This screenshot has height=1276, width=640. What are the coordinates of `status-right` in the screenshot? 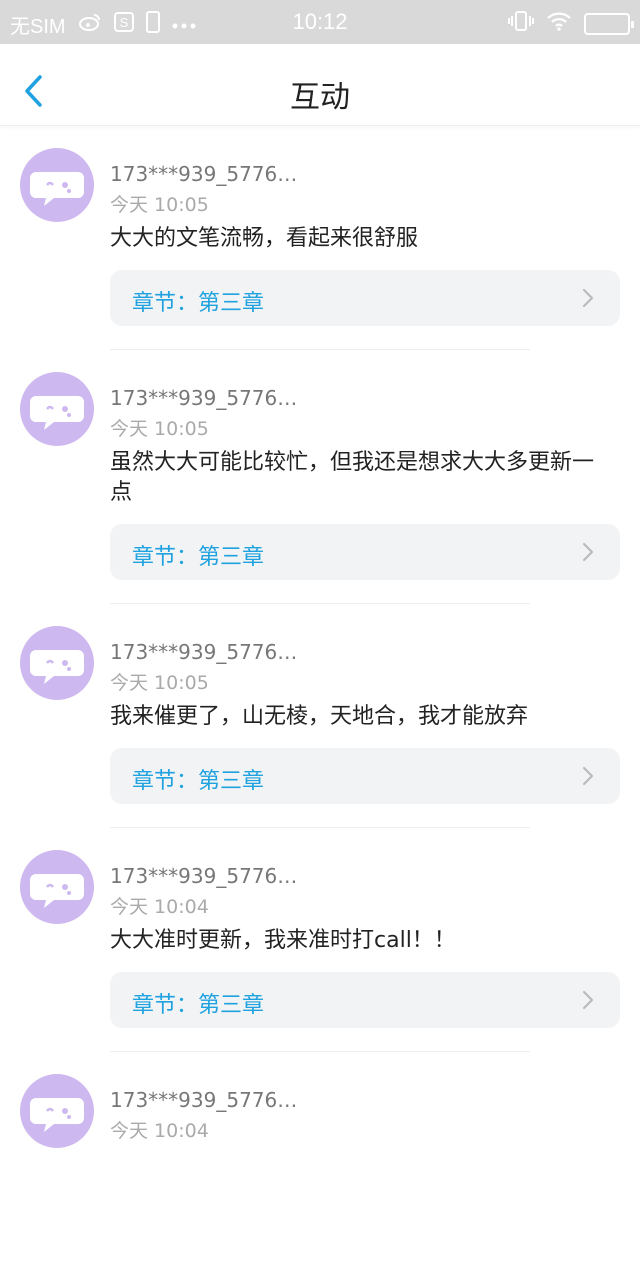 It's located at (571, 23).